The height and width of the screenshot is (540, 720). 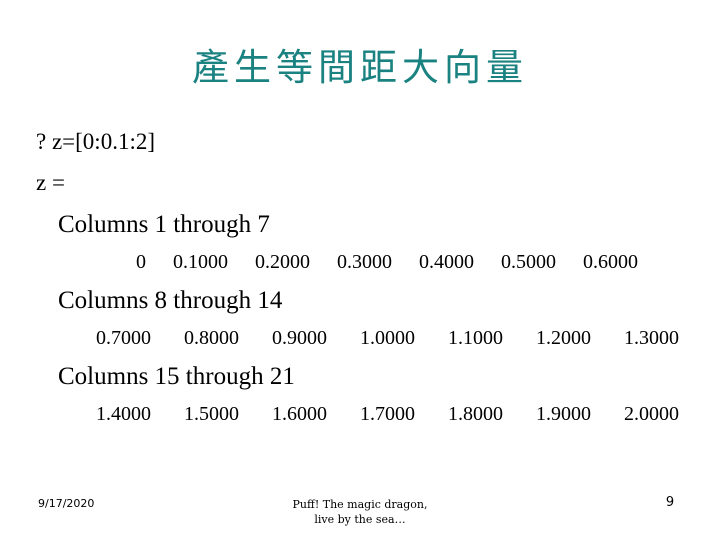 I want to click on columns-heading-1: Columns 1 through 7, so click(x=164, y=224).